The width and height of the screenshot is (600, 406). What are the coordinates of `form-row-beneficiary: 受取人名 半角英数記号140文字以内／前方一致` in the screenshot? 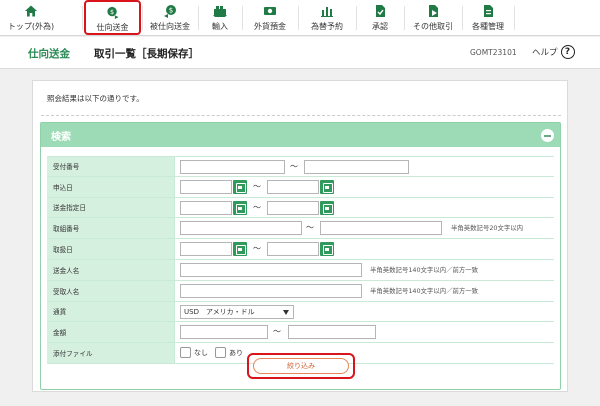 It's located at (300, 291).